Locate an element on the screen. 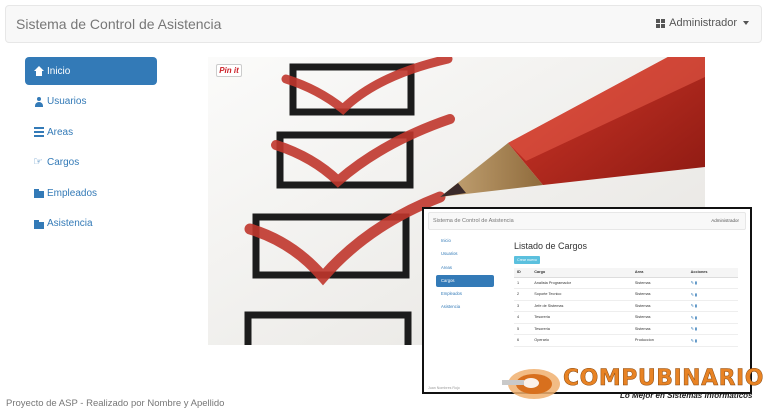  sidebar-item-asistencia: Asistencia is located at coordinates (91, 224).